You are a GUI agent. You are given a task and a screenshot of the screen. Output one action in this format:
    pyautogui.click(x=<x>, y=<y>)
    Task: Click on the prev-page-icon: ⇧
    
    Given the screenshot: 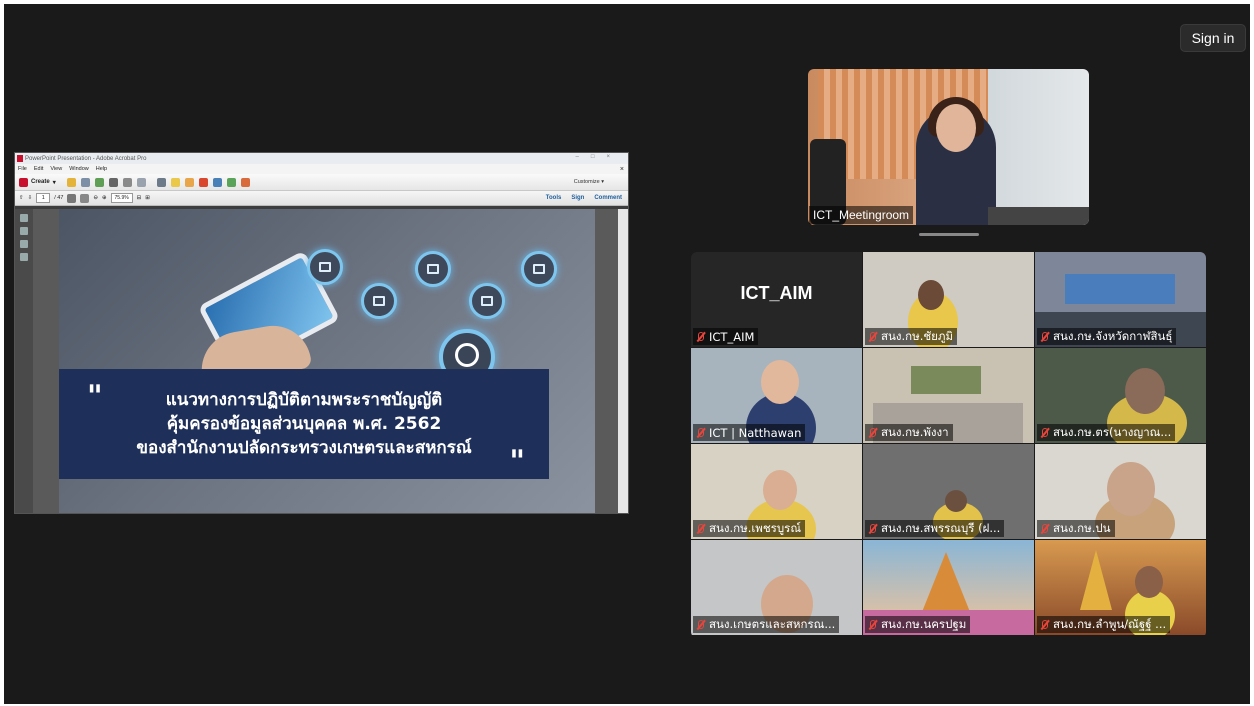 What is the action you would take?
    pyautogui.click(x=21, y=198)
    